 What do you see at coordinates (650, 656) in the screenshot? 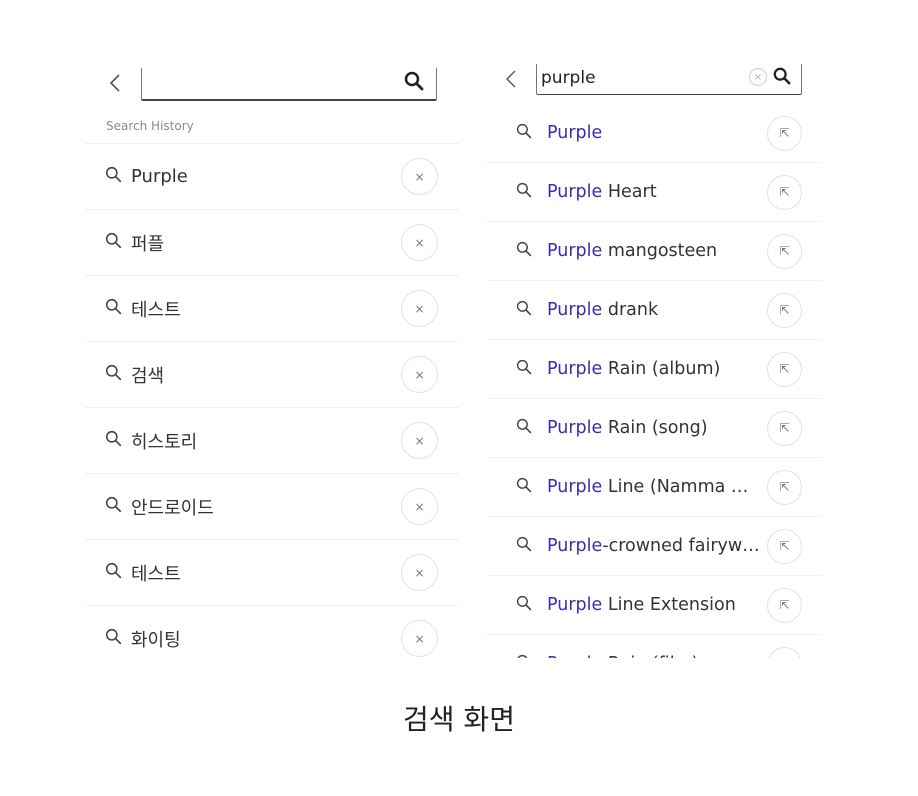
I see `suggestion-rest: Rain (film)` at bounding box center [650, 656].